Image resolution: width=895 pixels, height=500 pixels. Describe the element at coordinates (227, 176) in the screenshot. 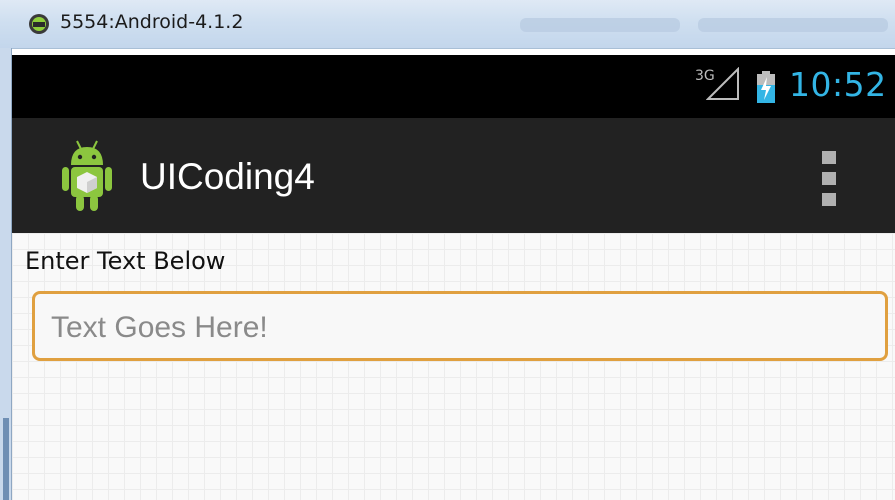

I see `app-title: UICoding4` at that location.